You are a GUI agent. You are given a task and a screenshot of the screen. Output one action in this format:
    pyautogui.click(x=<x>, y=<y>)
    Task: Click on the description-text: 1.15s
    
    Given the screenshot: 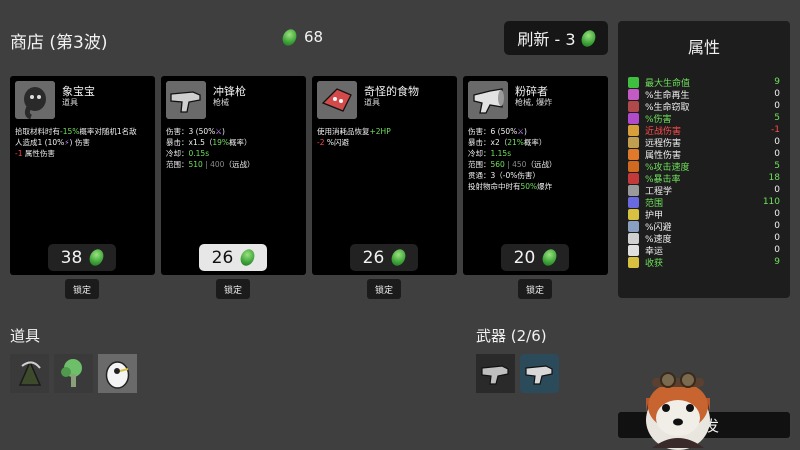 What is the action you would take?
    pyautogui.click(x=501, y=153)
    